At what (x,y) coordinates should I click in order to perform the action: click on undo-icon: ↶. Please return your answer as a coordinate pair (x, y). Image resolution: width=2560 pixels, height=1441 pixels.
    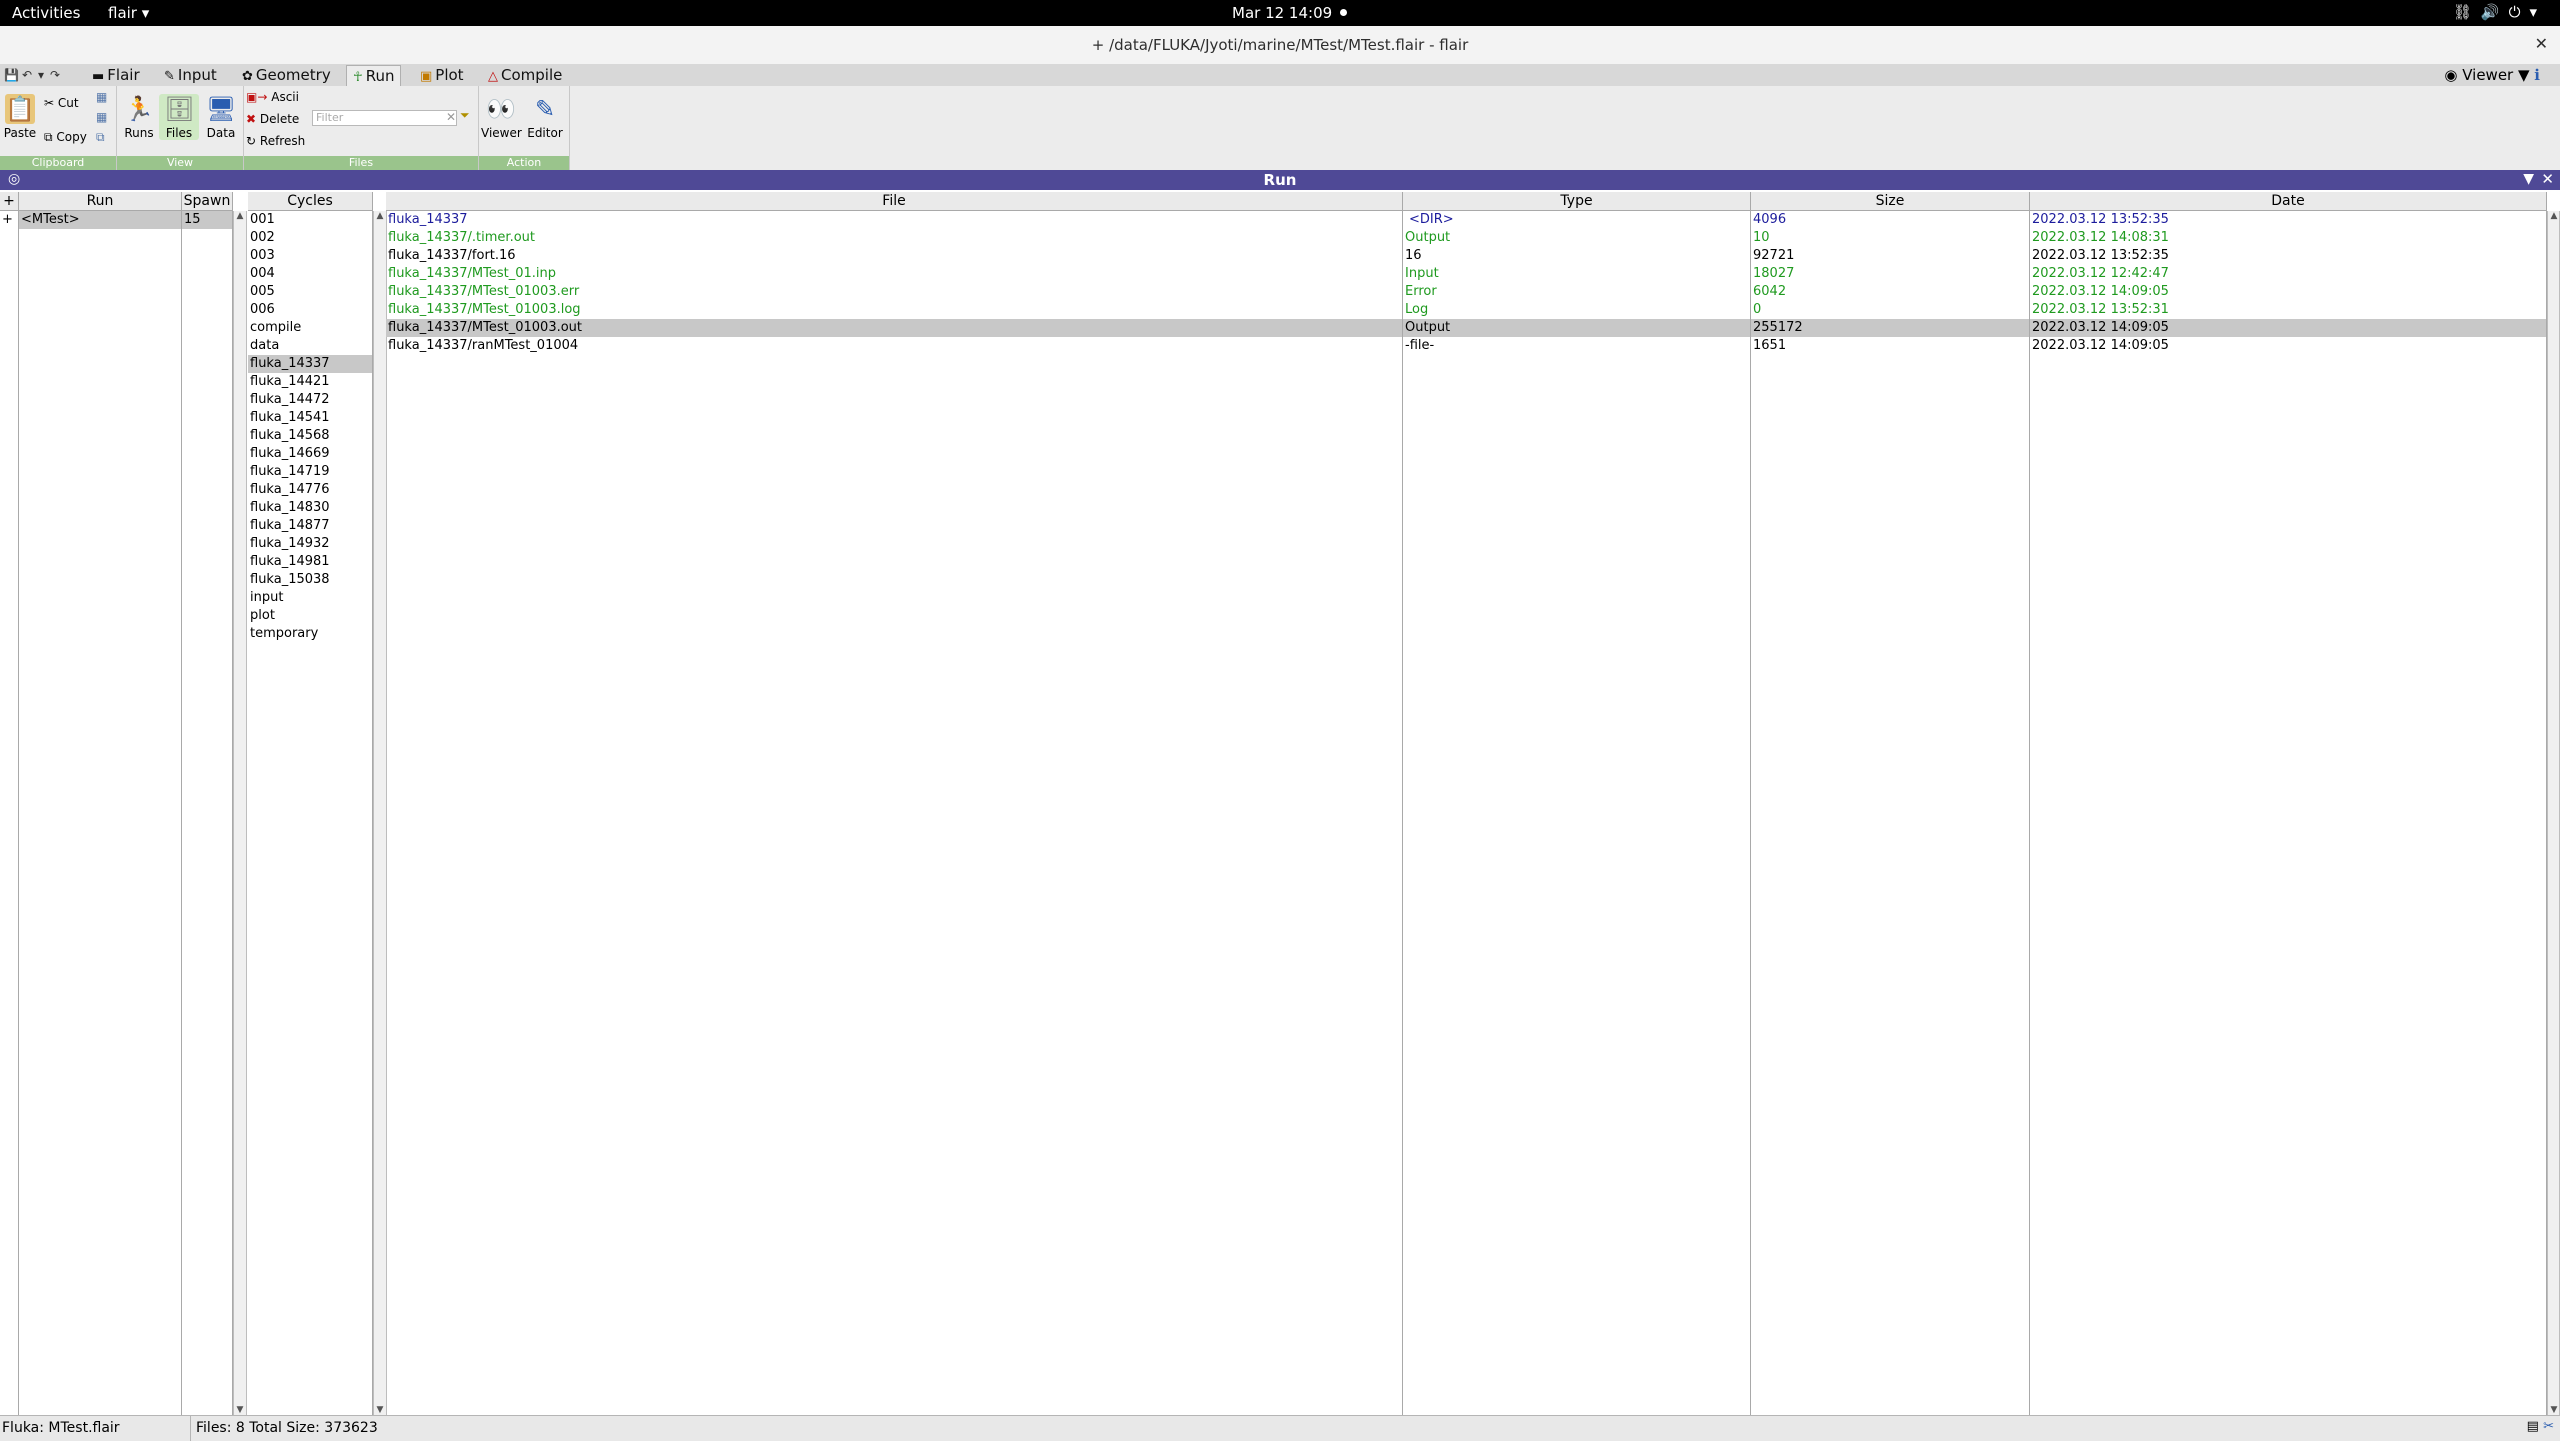
    Looking at the image, I should click on (27, 75).